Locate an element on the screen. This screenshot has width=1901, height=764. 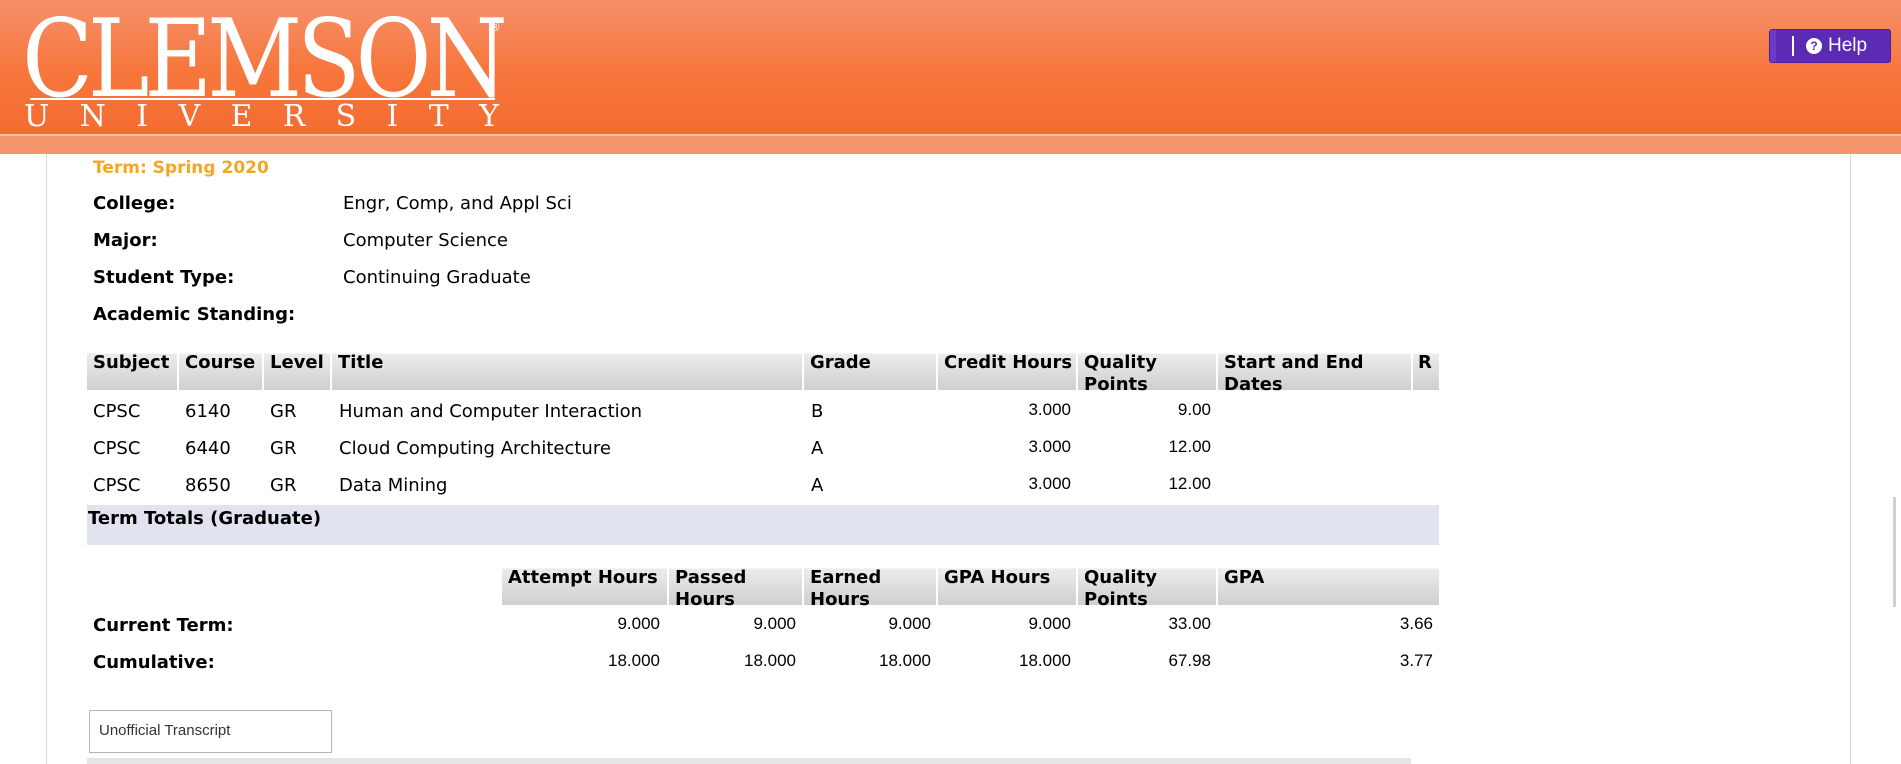
help-button-edge is located at coordinates (1773, 46).